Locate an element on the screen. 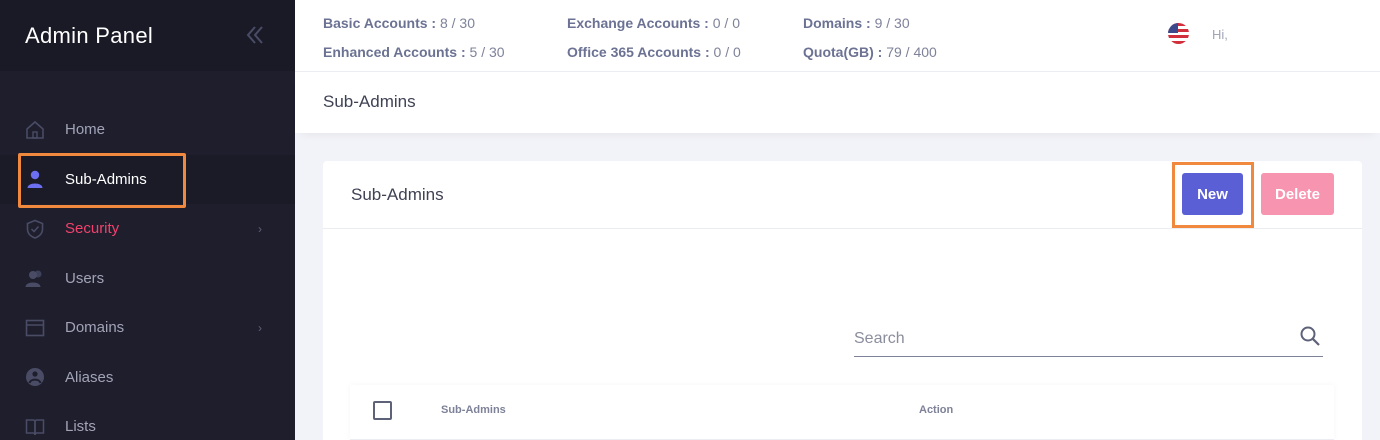  browser-window-icon is located at coordinates (35, 328).